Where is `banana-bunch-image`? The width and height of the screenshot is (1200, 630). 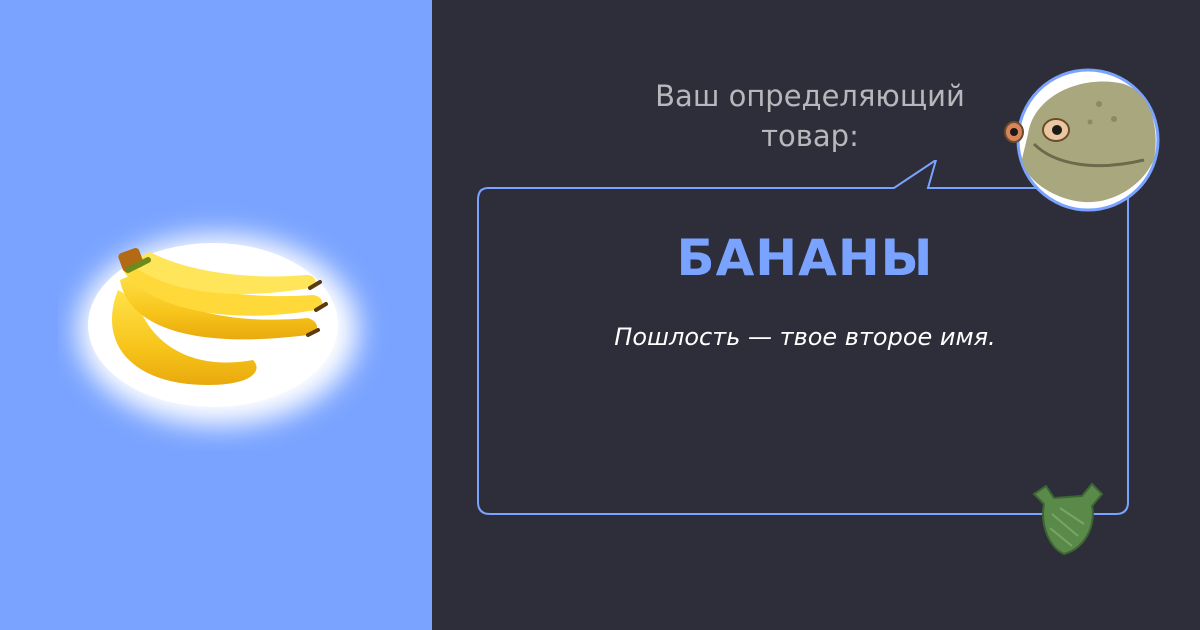
banana-bunch-image is located at coordinates (218, 330).